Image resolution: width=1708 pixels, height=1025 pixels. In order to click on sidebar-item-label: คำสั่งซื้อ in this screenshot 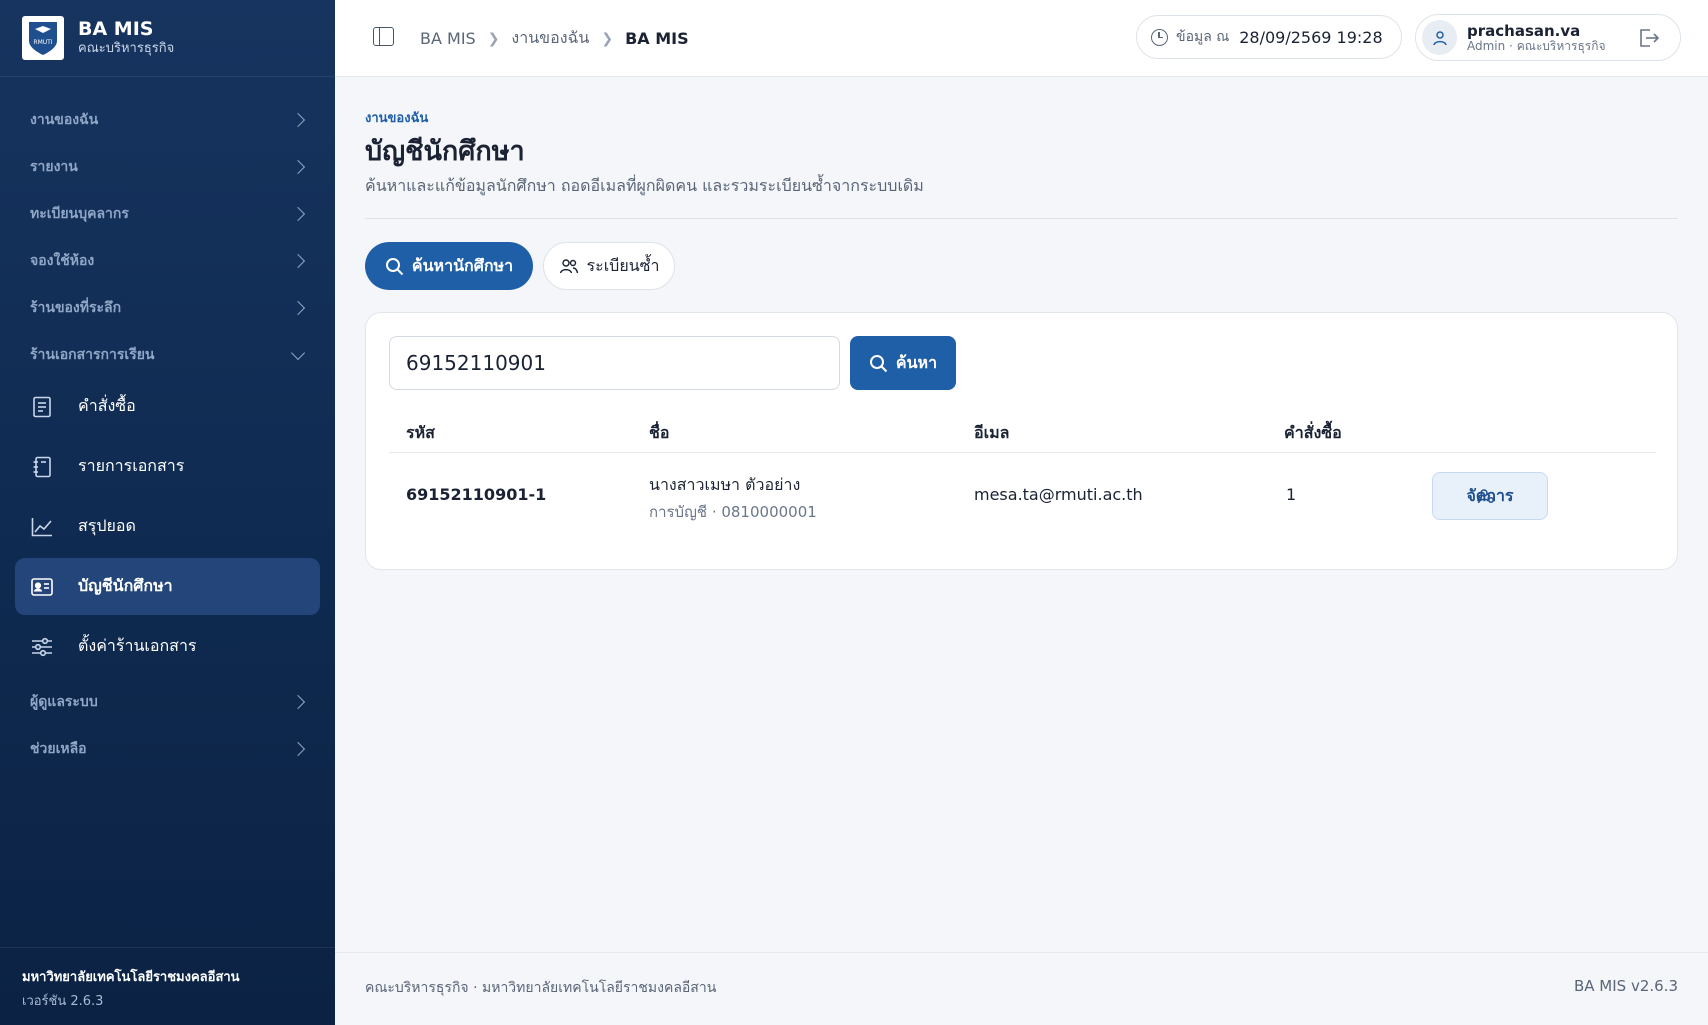, I will do `click(107, 405)`.